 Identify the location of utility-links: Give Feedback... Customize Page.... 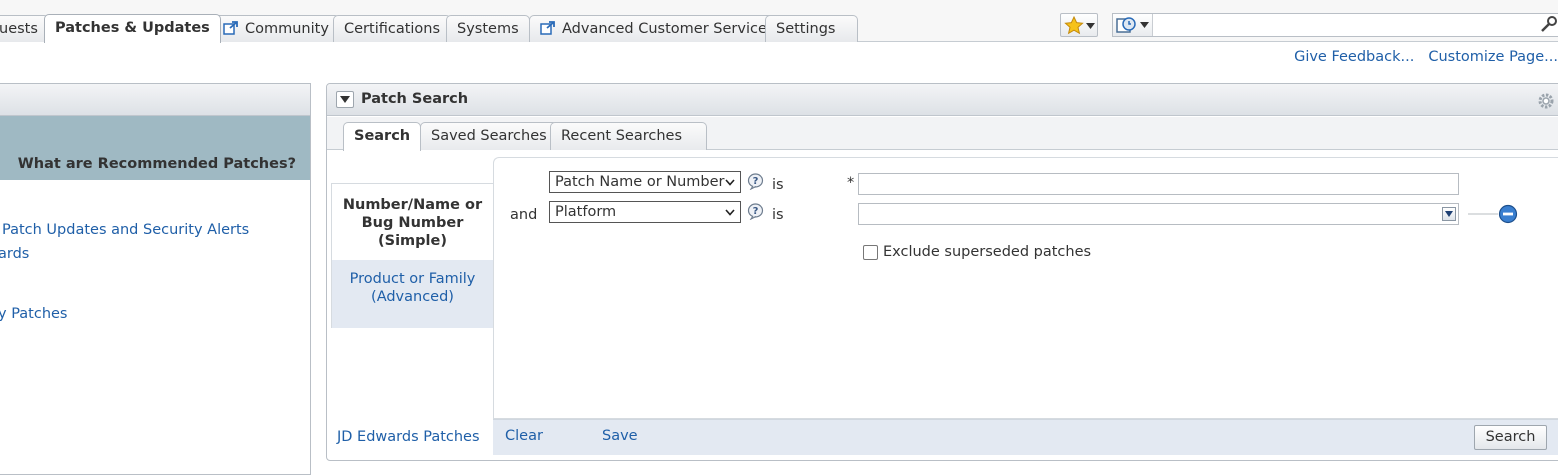
(1419, 57).